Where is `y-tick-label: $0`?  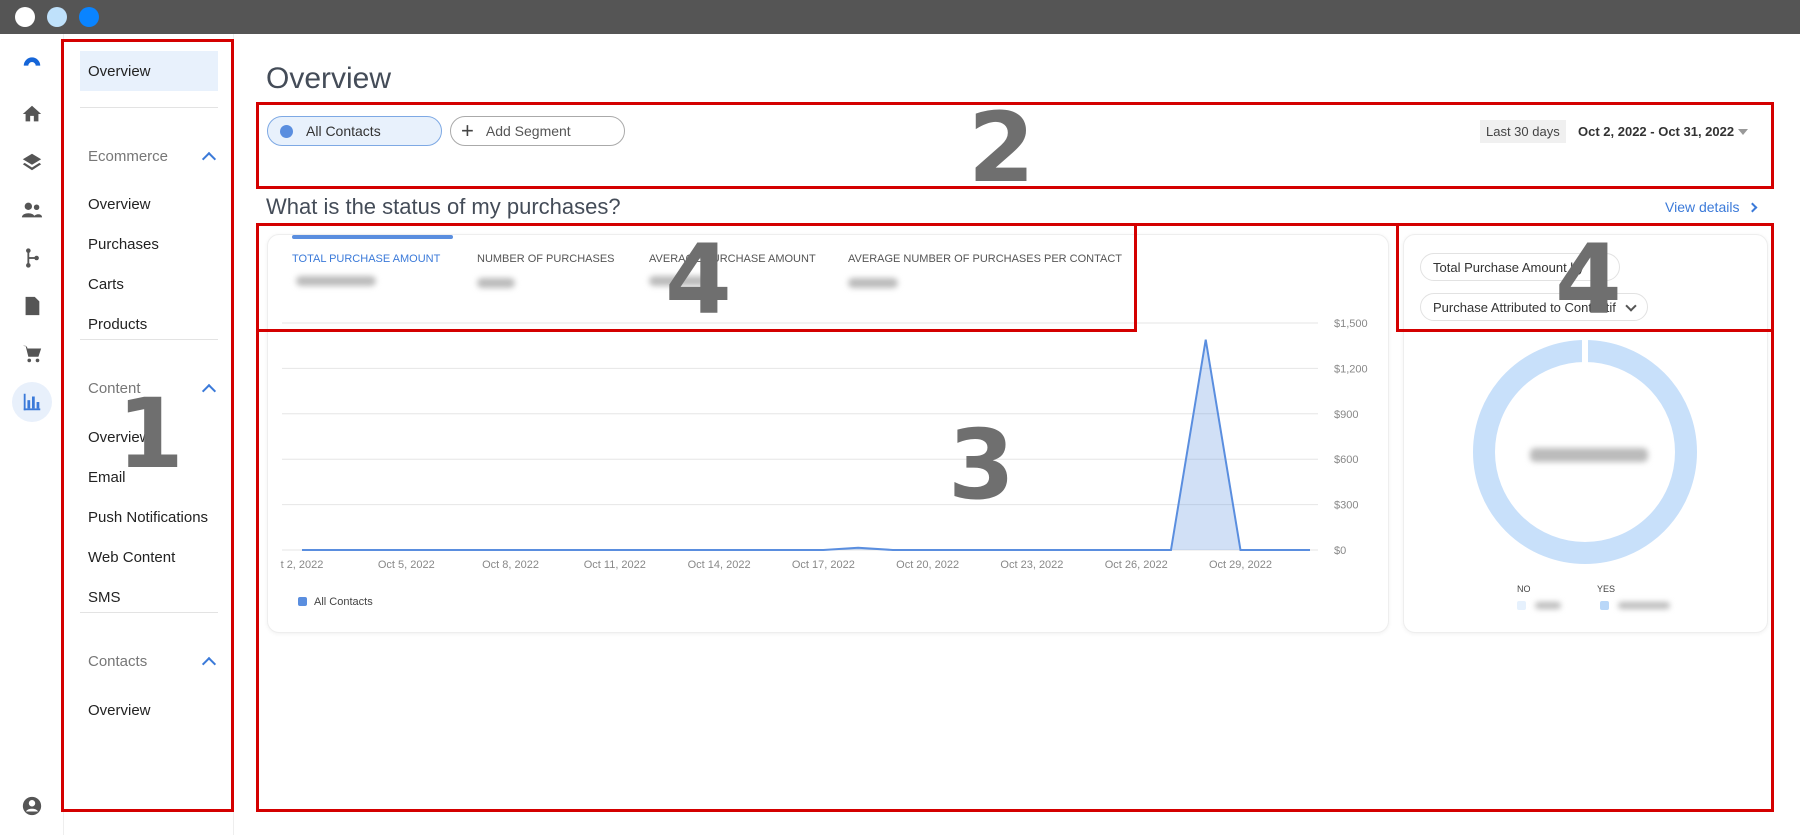
y-tick-label: $0 is located at coordinates (1340, 551).